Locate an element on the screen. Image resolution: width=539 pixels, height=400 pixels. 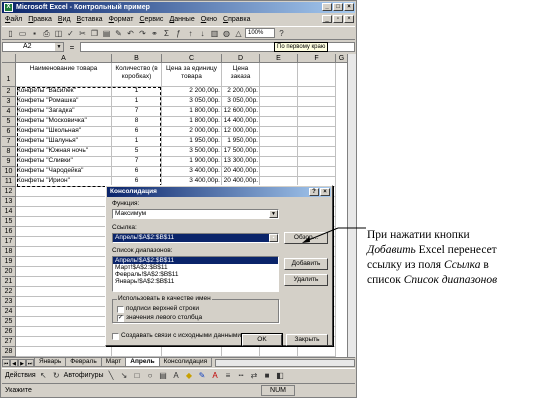
undo-icon: ↶ is located at coordinates (130, 33).